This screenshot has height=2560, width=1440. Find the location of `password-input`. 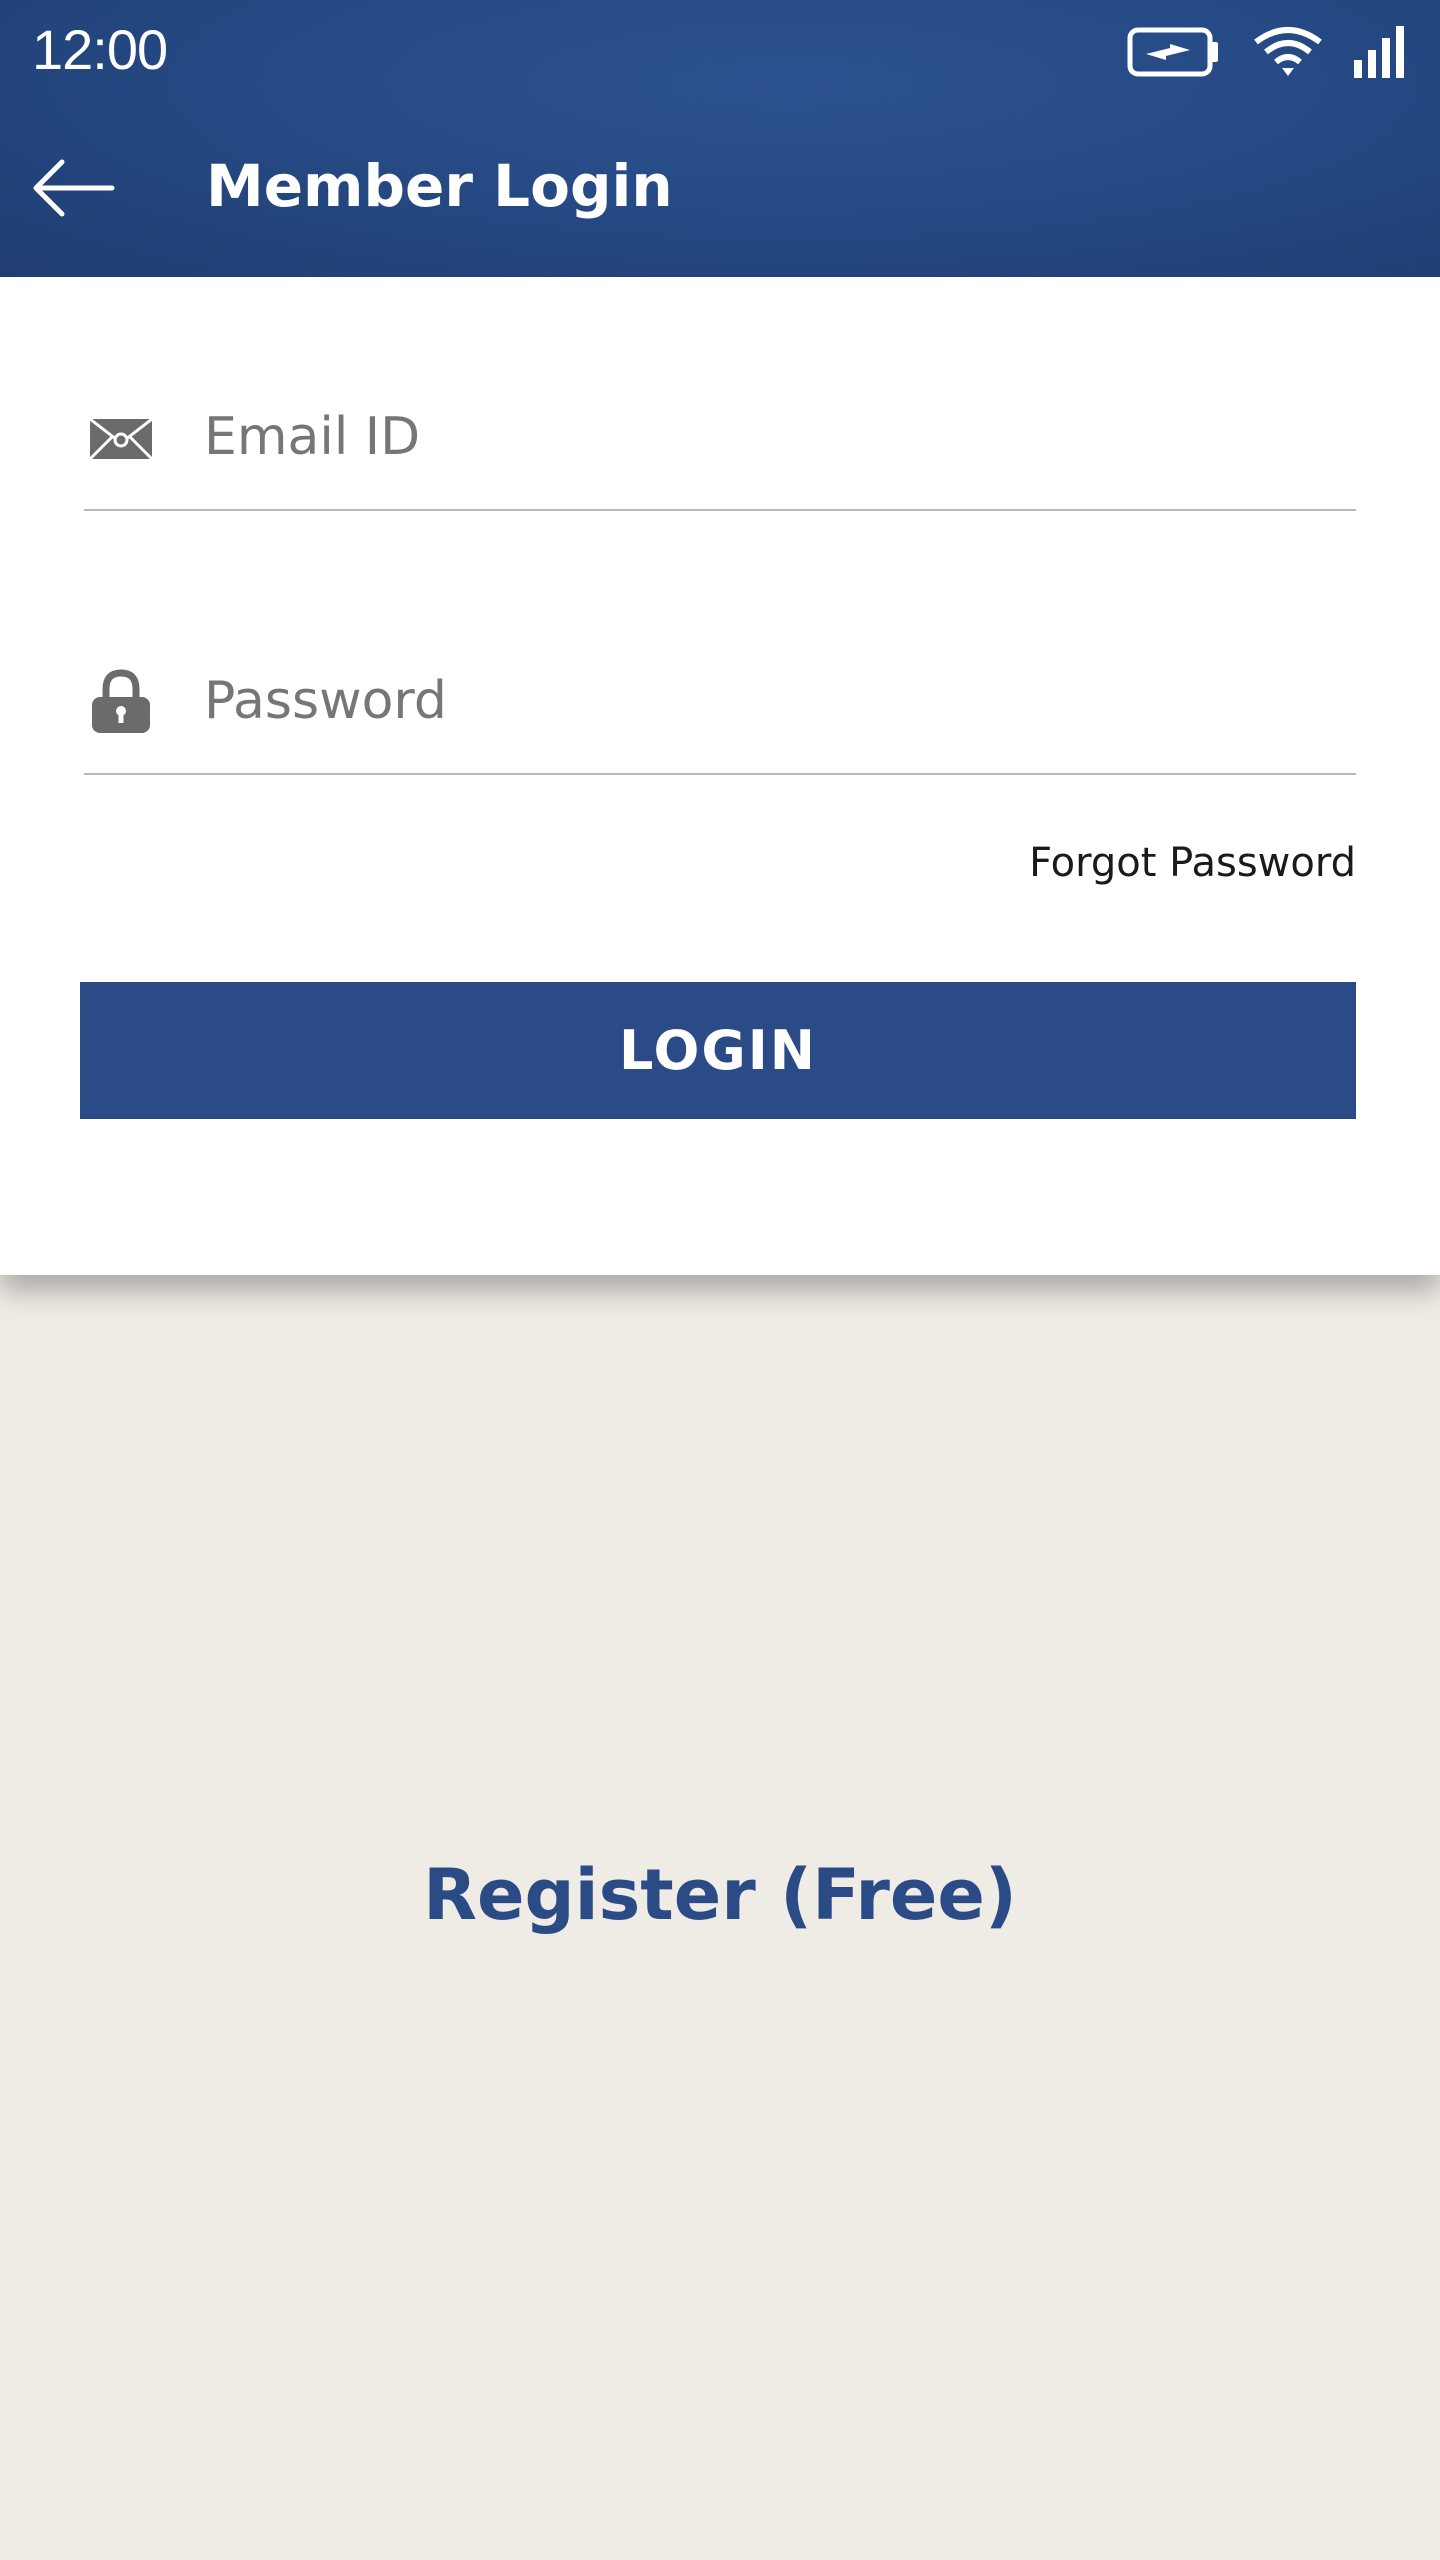

password-input is located at coordinates (774, 701).